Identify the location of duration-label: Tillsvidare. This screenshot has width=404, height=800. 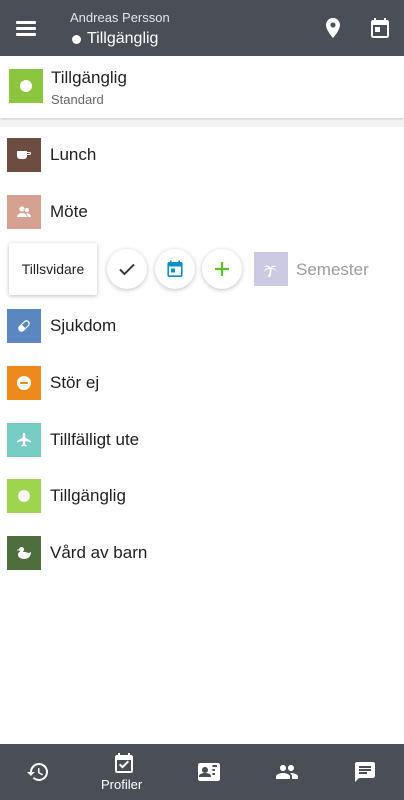
(53, 269).